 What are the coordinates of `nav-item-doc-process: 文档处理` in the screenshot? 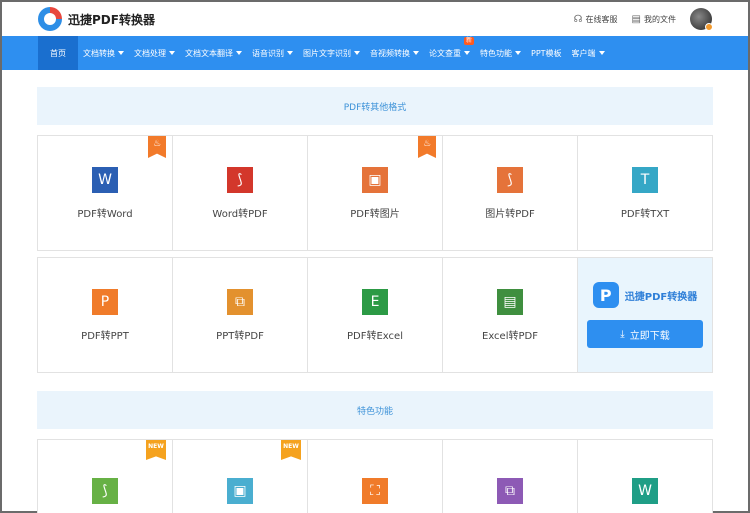 It's located at (154, 53).